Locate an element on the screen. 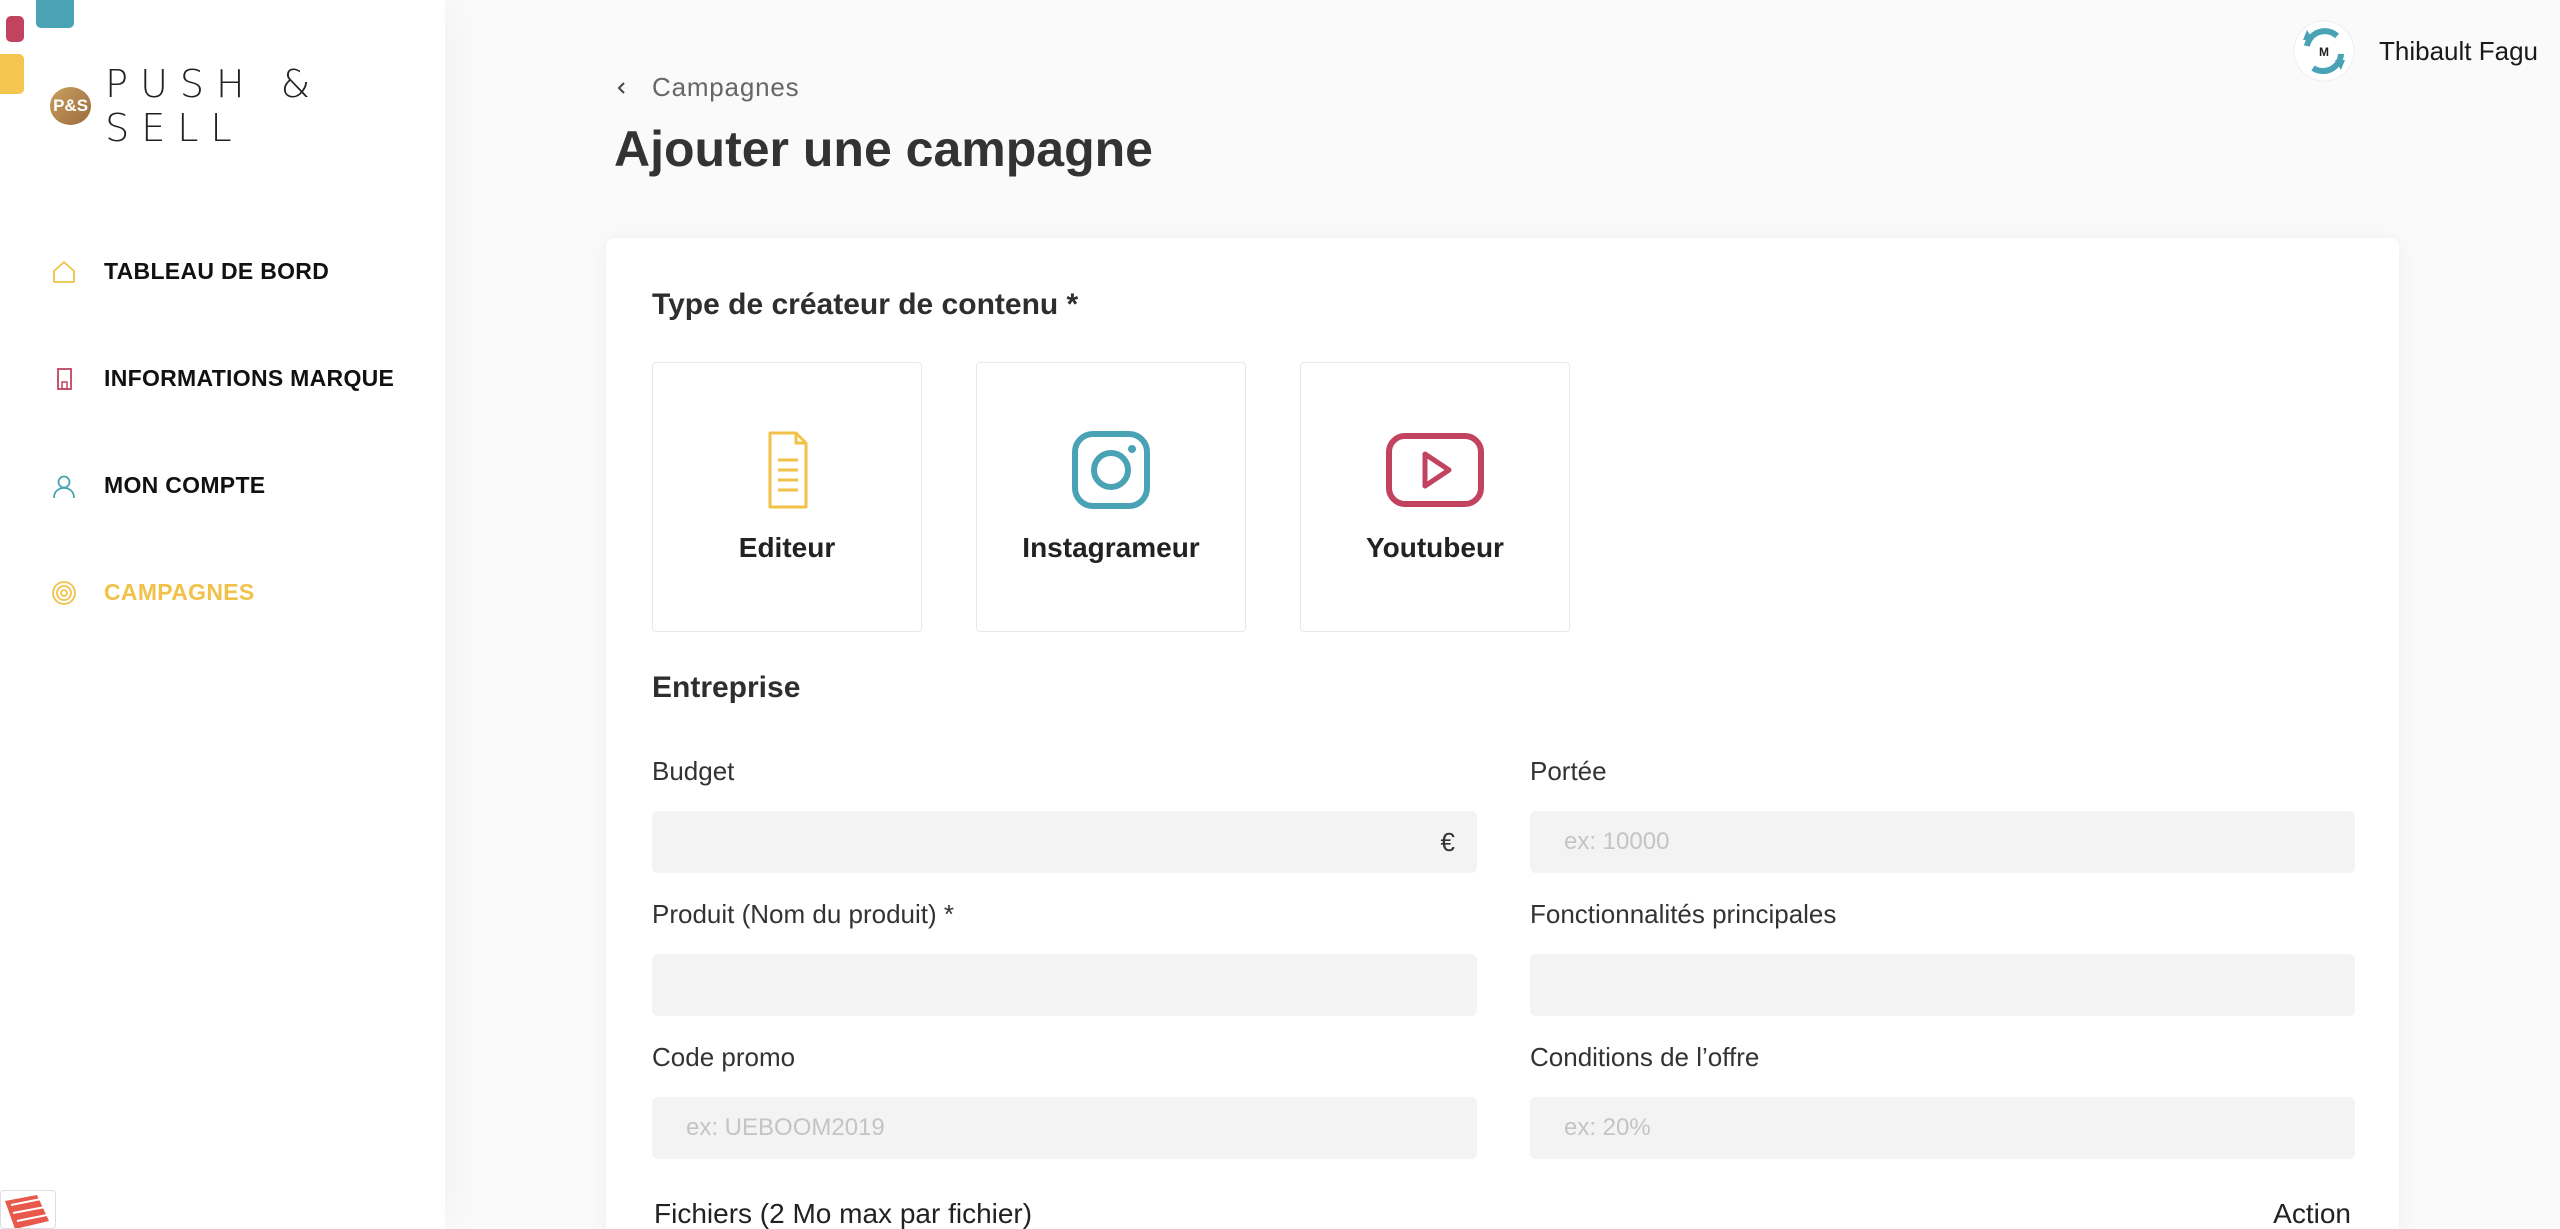  budget-label: Budget is located at coordinates (693, 771).